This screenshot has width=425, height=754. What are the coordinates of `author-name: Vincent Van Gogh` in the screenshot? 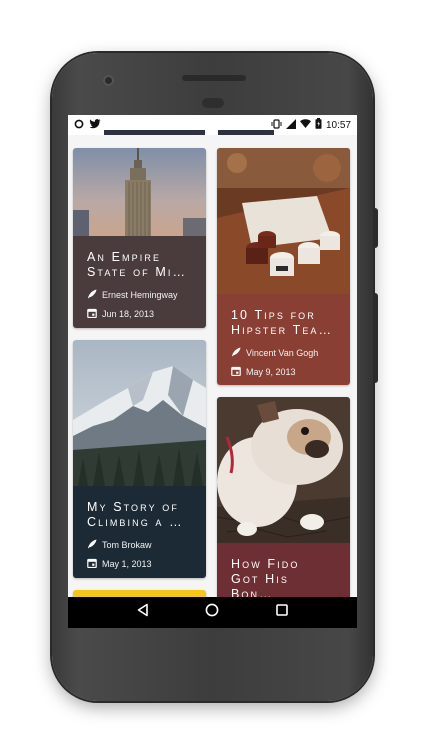 It's located at (282, 353).